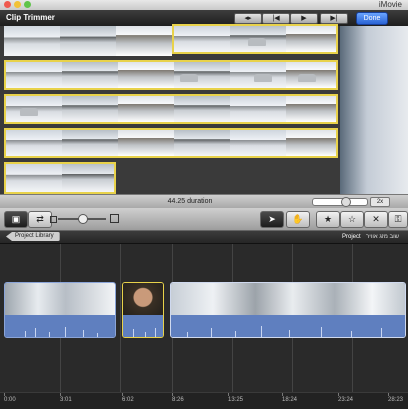 The height and width of the screenshot is (409, 408). I want to click on keyword-key-icon: ⚿, so click(398, 219).